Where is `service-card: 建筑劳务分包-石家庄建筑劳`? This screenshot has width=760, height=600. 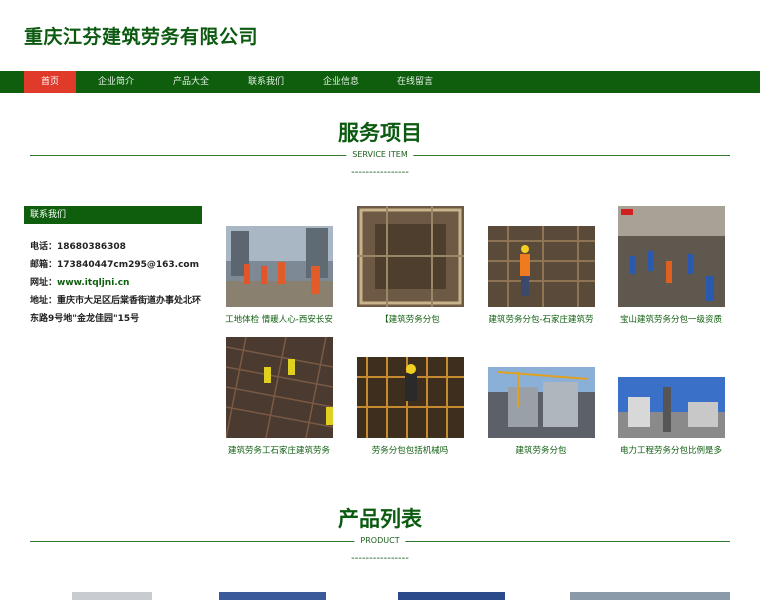 service-card: 建筑劳务分包-石家庄建筑劳 is located at coordinates (541, 265).